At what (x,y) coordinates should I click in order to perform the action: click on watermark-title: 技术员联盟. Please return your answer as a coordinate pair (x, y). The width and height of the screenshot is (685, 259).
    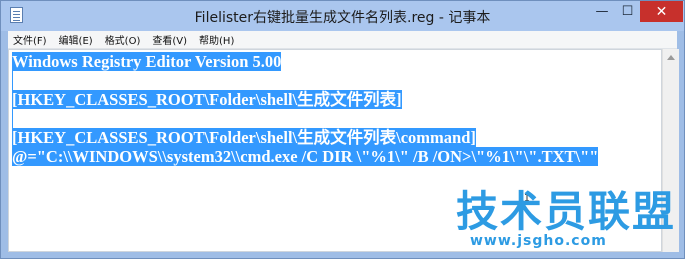
    Looking at the image, I should click on (566, 211).